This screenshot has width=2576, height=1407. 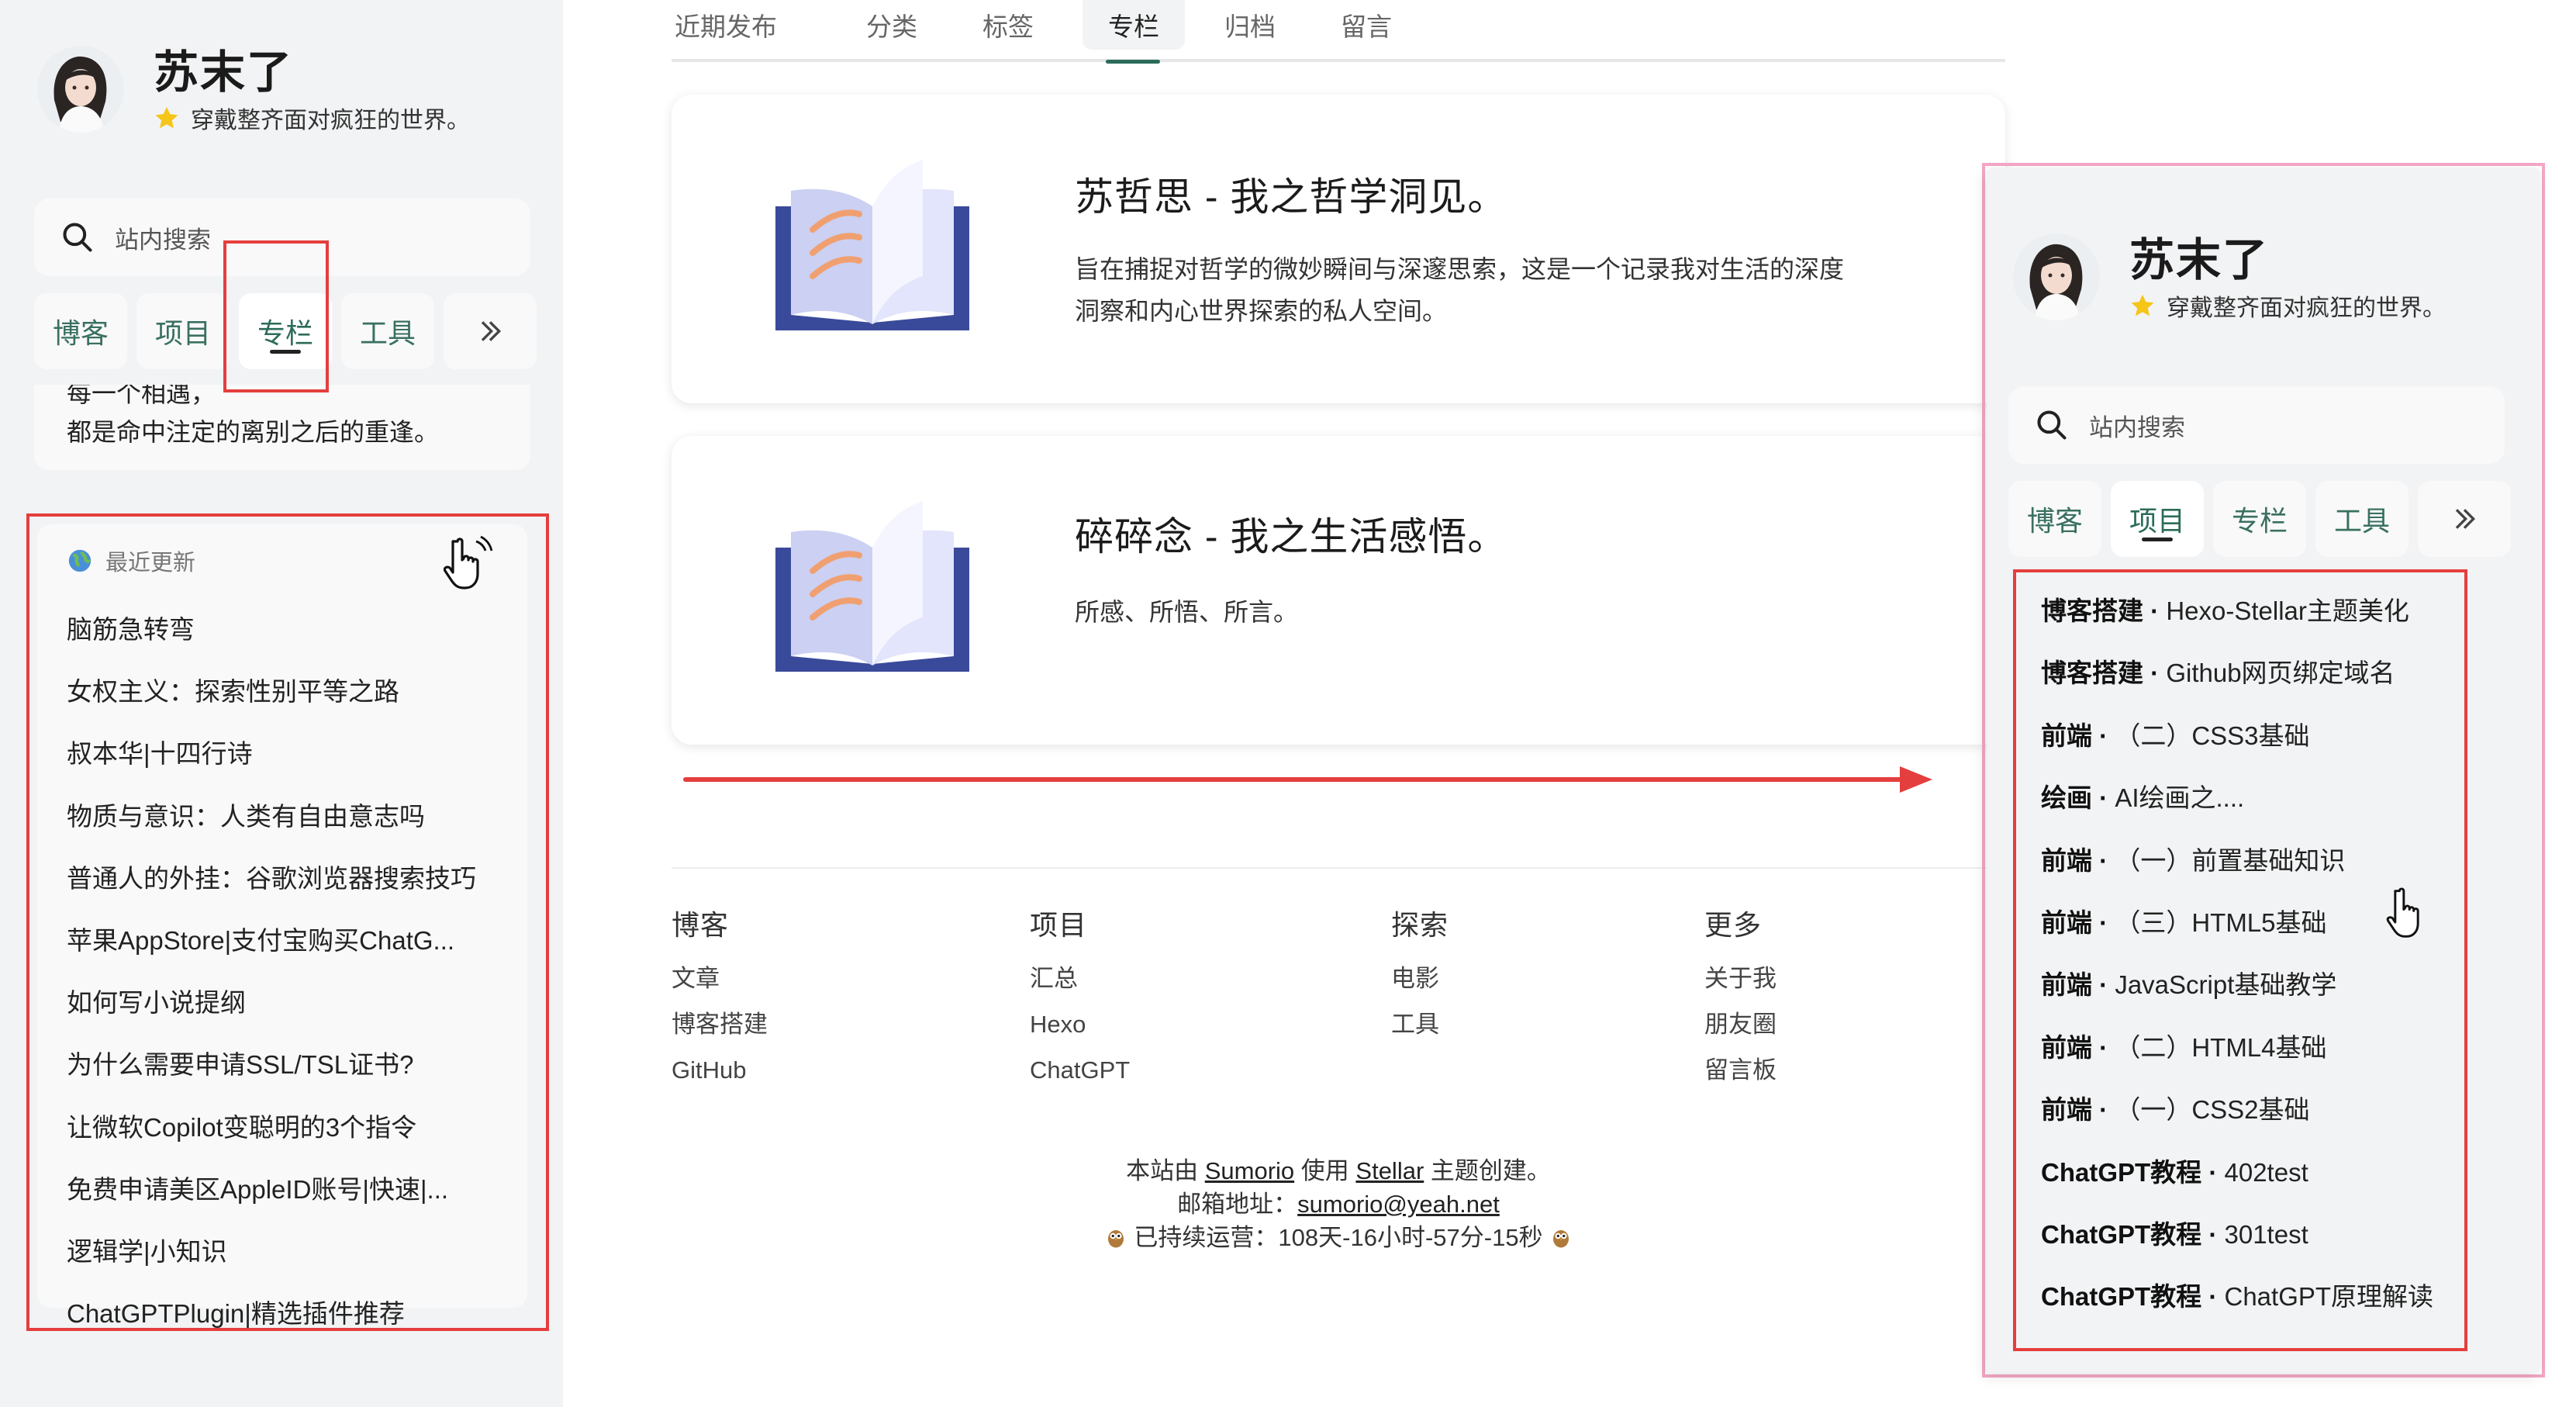 What do you see at coordinates (1734, 925) in the screenshot?
I see `footer-col-title: 更多` at bounding box center [1734, 925].